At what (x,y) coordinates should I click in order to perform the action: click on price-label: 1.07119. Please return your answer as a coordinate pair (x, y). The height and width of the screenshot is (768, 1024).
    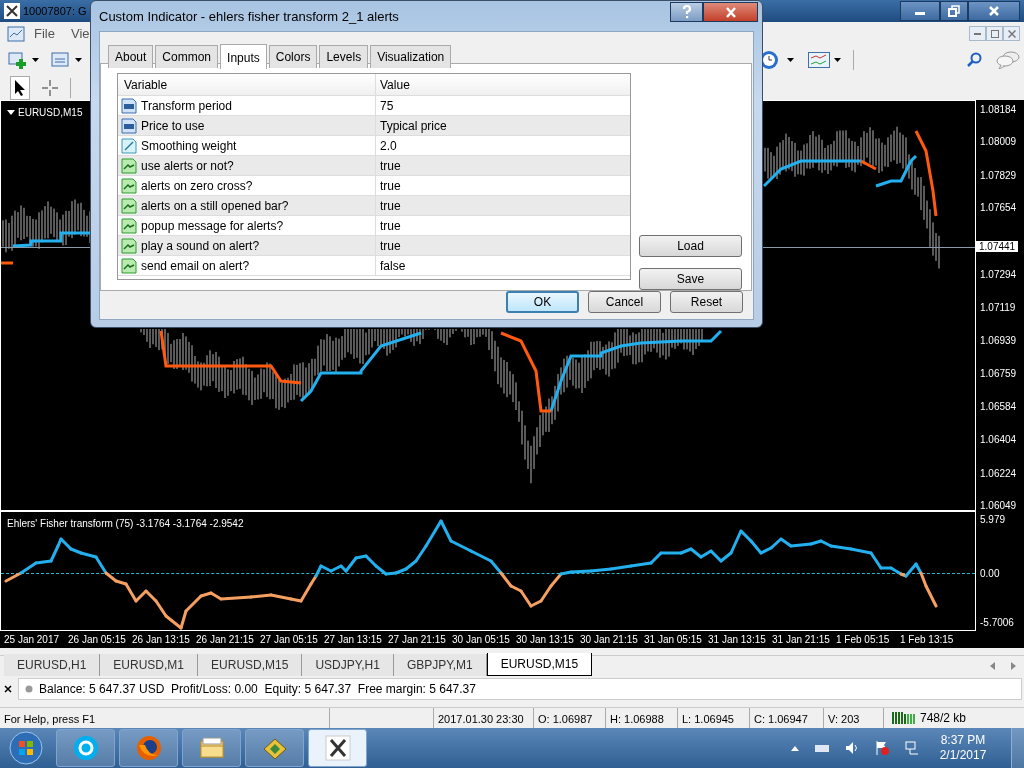
    Looking at the image, I should click on (998, 307).